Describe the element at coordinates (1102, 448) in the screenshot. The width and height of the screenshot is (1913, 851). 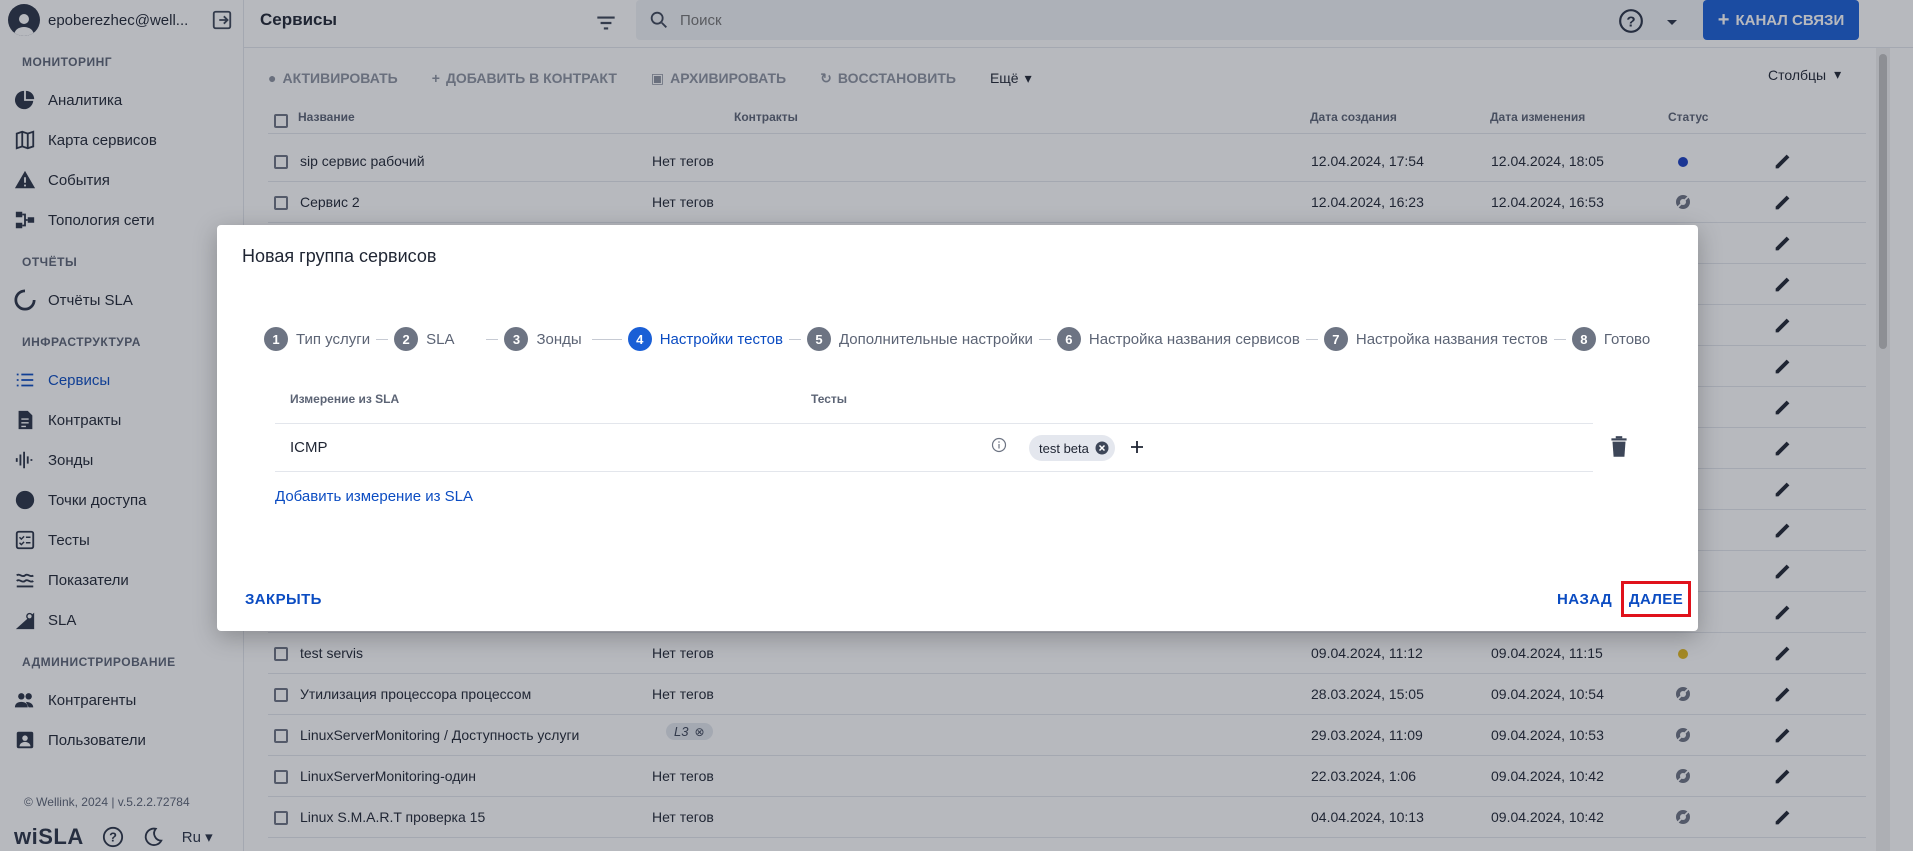
I see `chip-remove-icon` at that location.